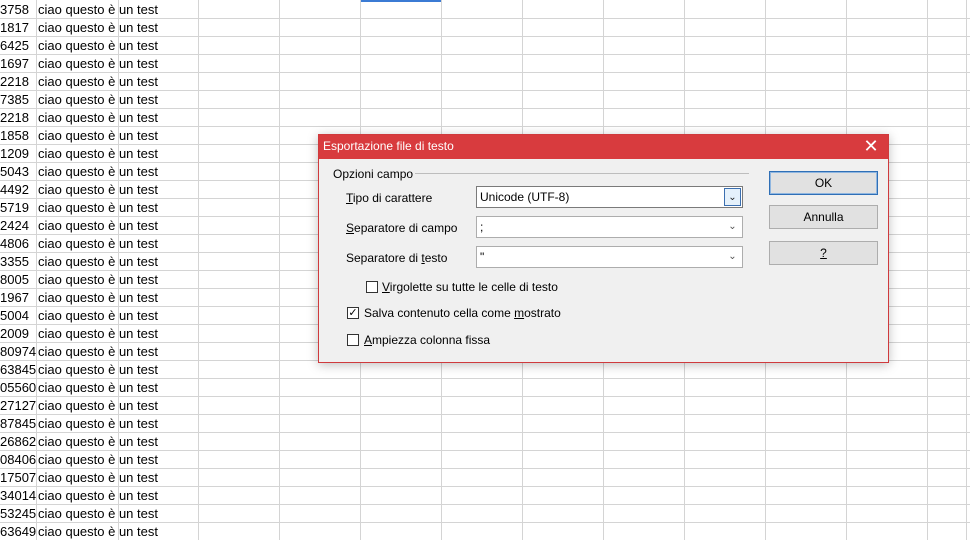  Describe the element at coordinates (485, 406) in the screenshot. I see `table-row: 27127 ciao questo è un test` at that location.